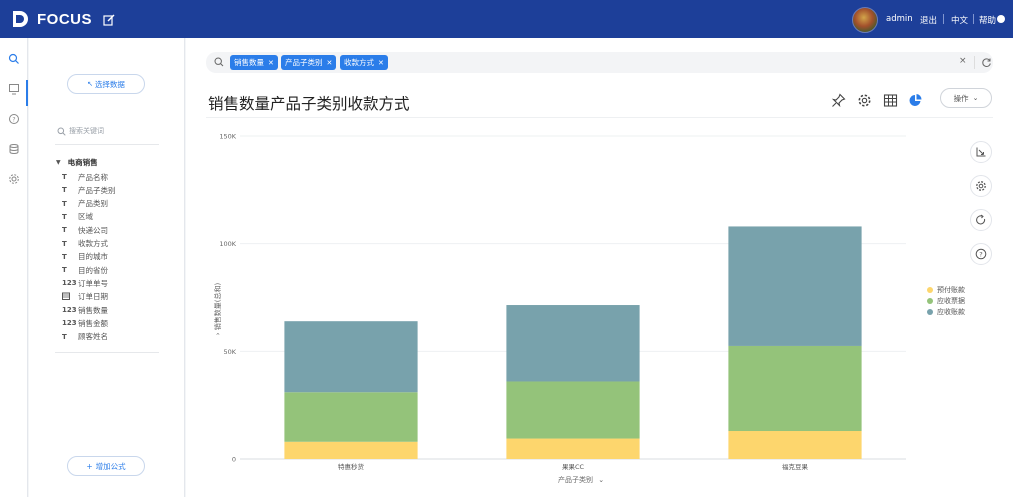 The width and height of the screenshot is (1013, 497). Describe the element at coordinates (90, 84) in the screenshot. I see `back-arrow-icon: ↖` at that location.